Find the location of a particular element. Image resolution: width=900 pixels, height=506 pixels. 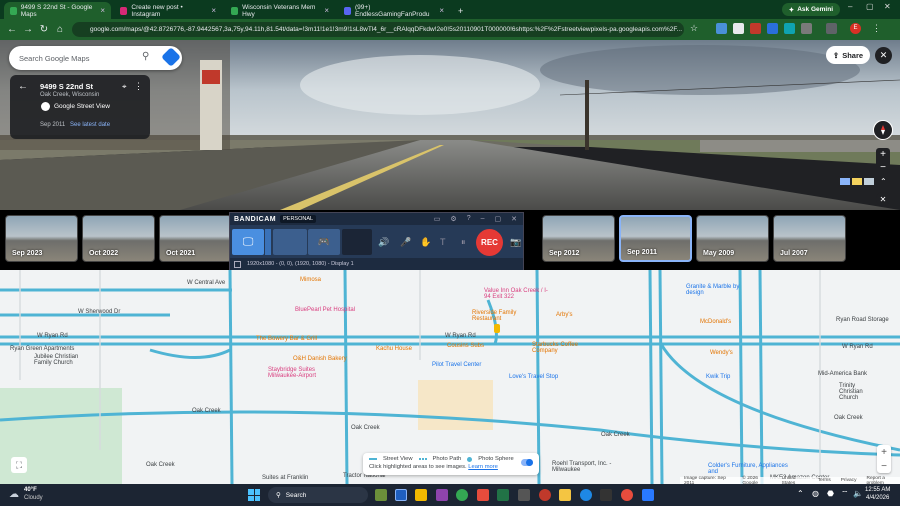

timeline-thumb: Jul 2007 is located at coordinates (809, 238).